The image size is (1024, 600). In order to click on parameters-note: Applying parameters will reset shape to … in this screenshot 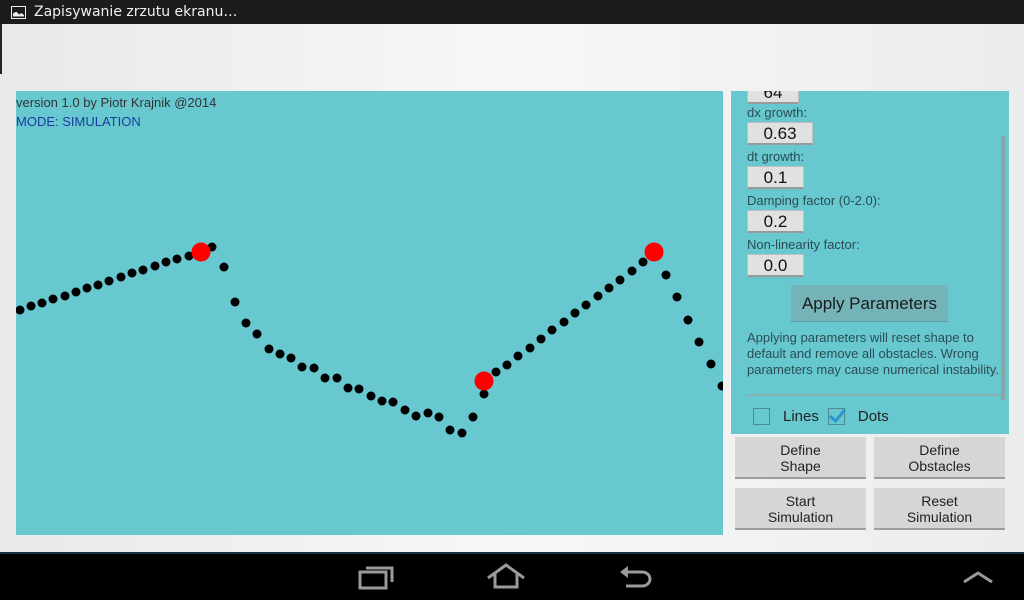, I will do `click(873, 353)`.